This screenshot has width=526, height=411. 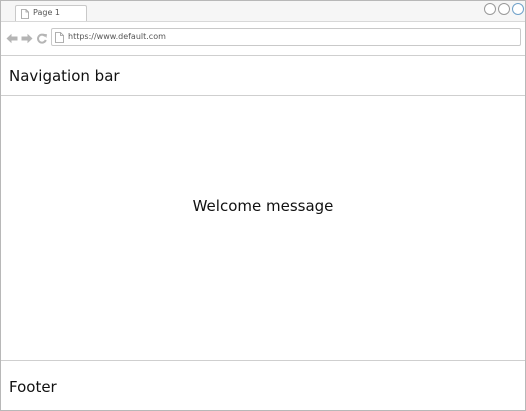 I want to click on browser-toolbar: https://www.default.com, so click(x=263, y=39).